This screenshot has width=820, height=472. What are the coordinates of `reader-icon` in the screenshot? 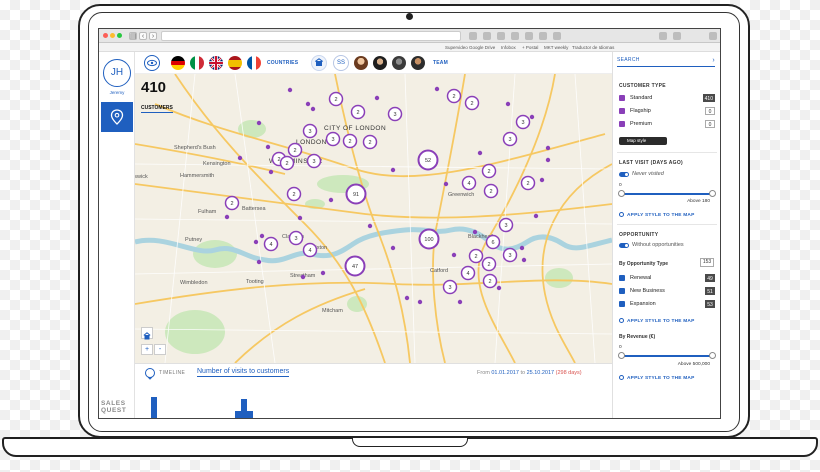 It's located at (515, 36).